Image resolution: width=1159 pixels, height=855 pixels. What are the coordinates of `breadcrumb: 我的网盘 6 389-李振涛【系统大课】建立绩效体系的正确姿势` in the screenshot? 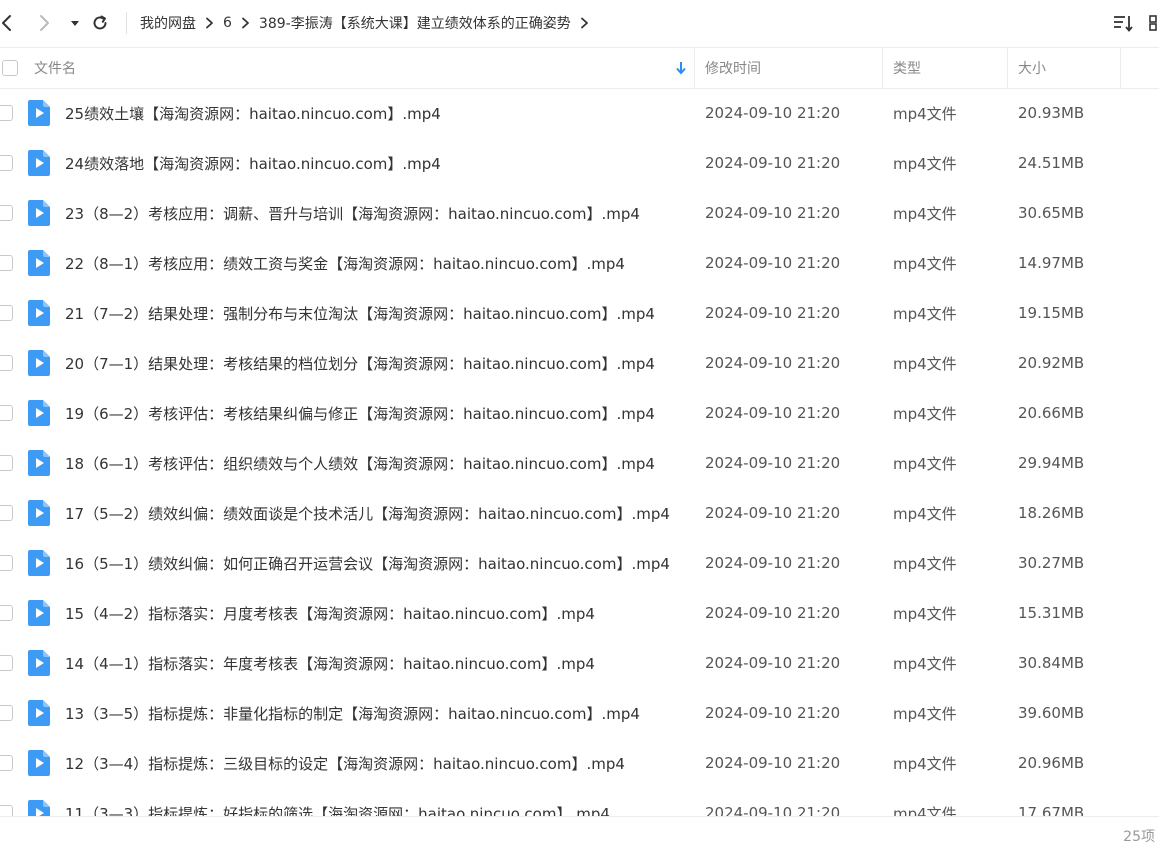 It's located at (369, 23).